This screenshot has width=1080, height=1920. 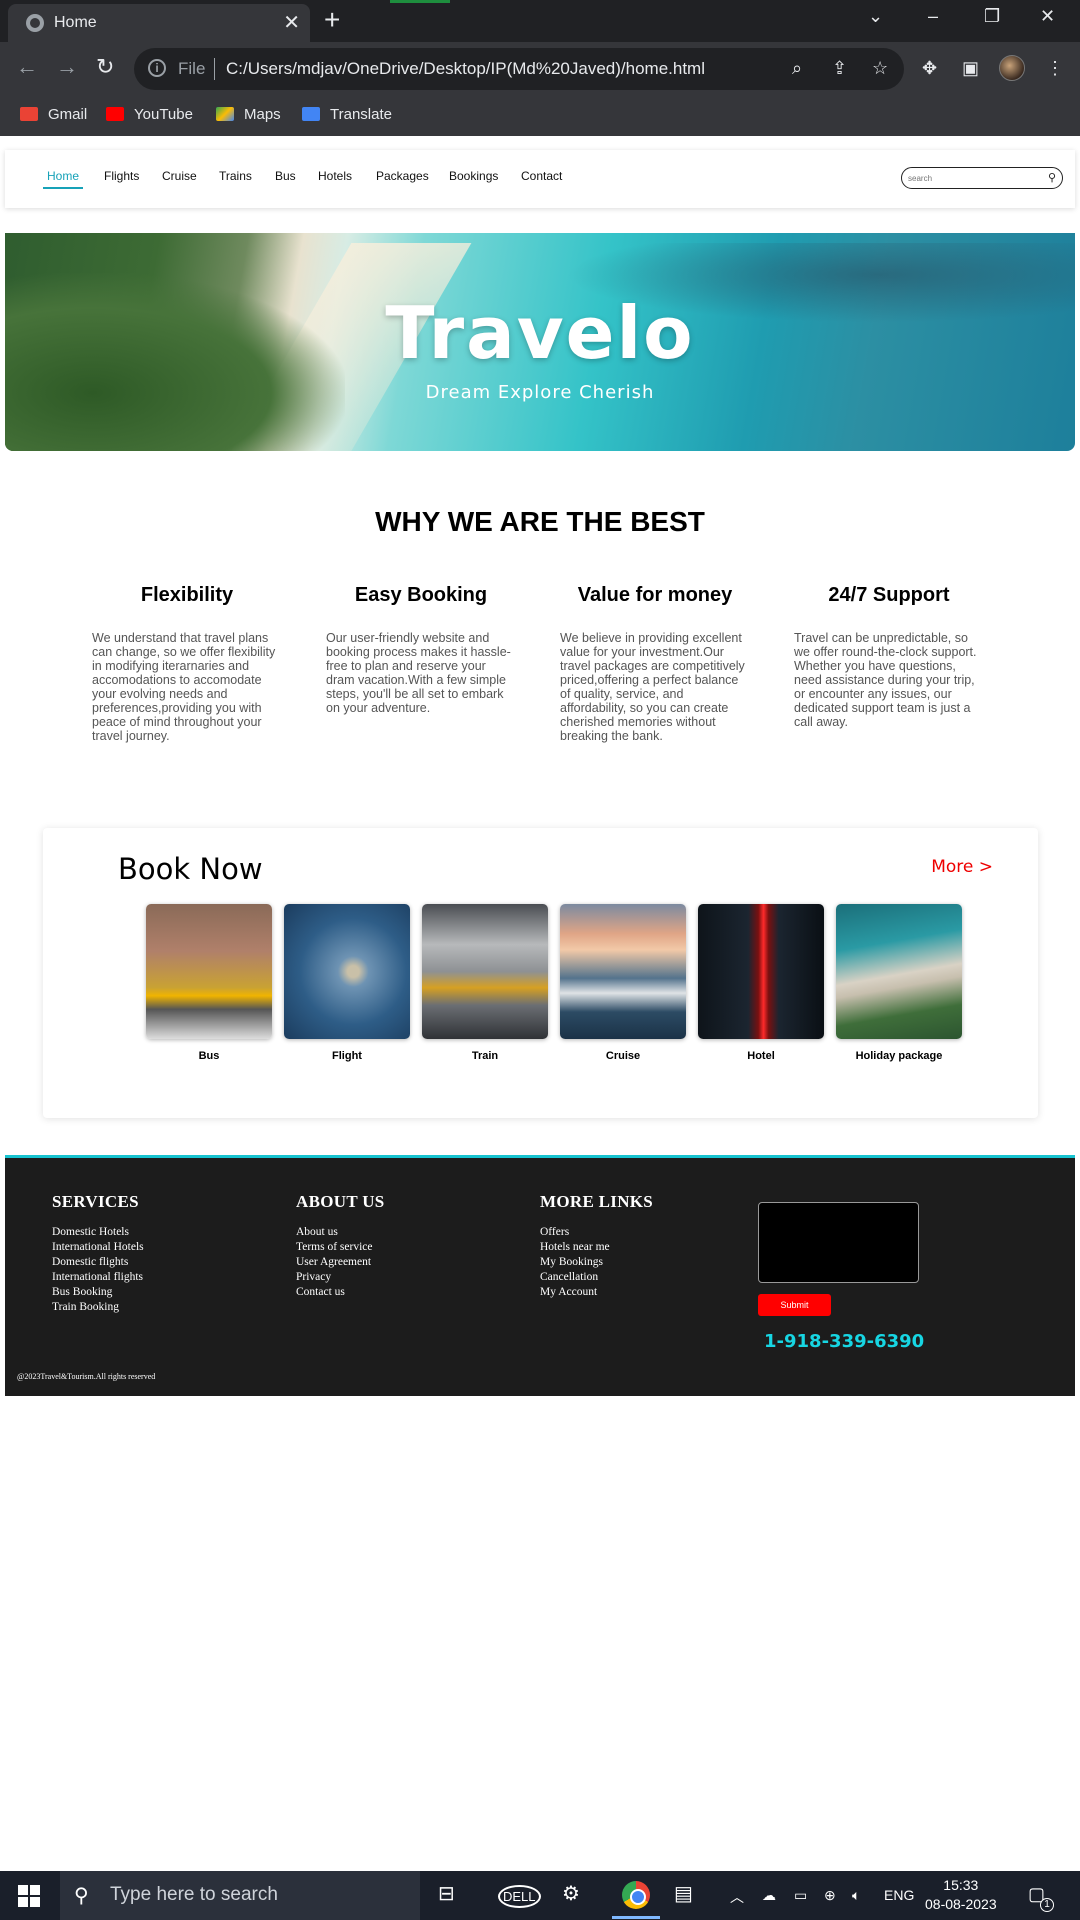 What do you see at coordinates (683, 1893) in the screenshot?
I see `news-icon: ▤` at bounding box center [683, 1893].